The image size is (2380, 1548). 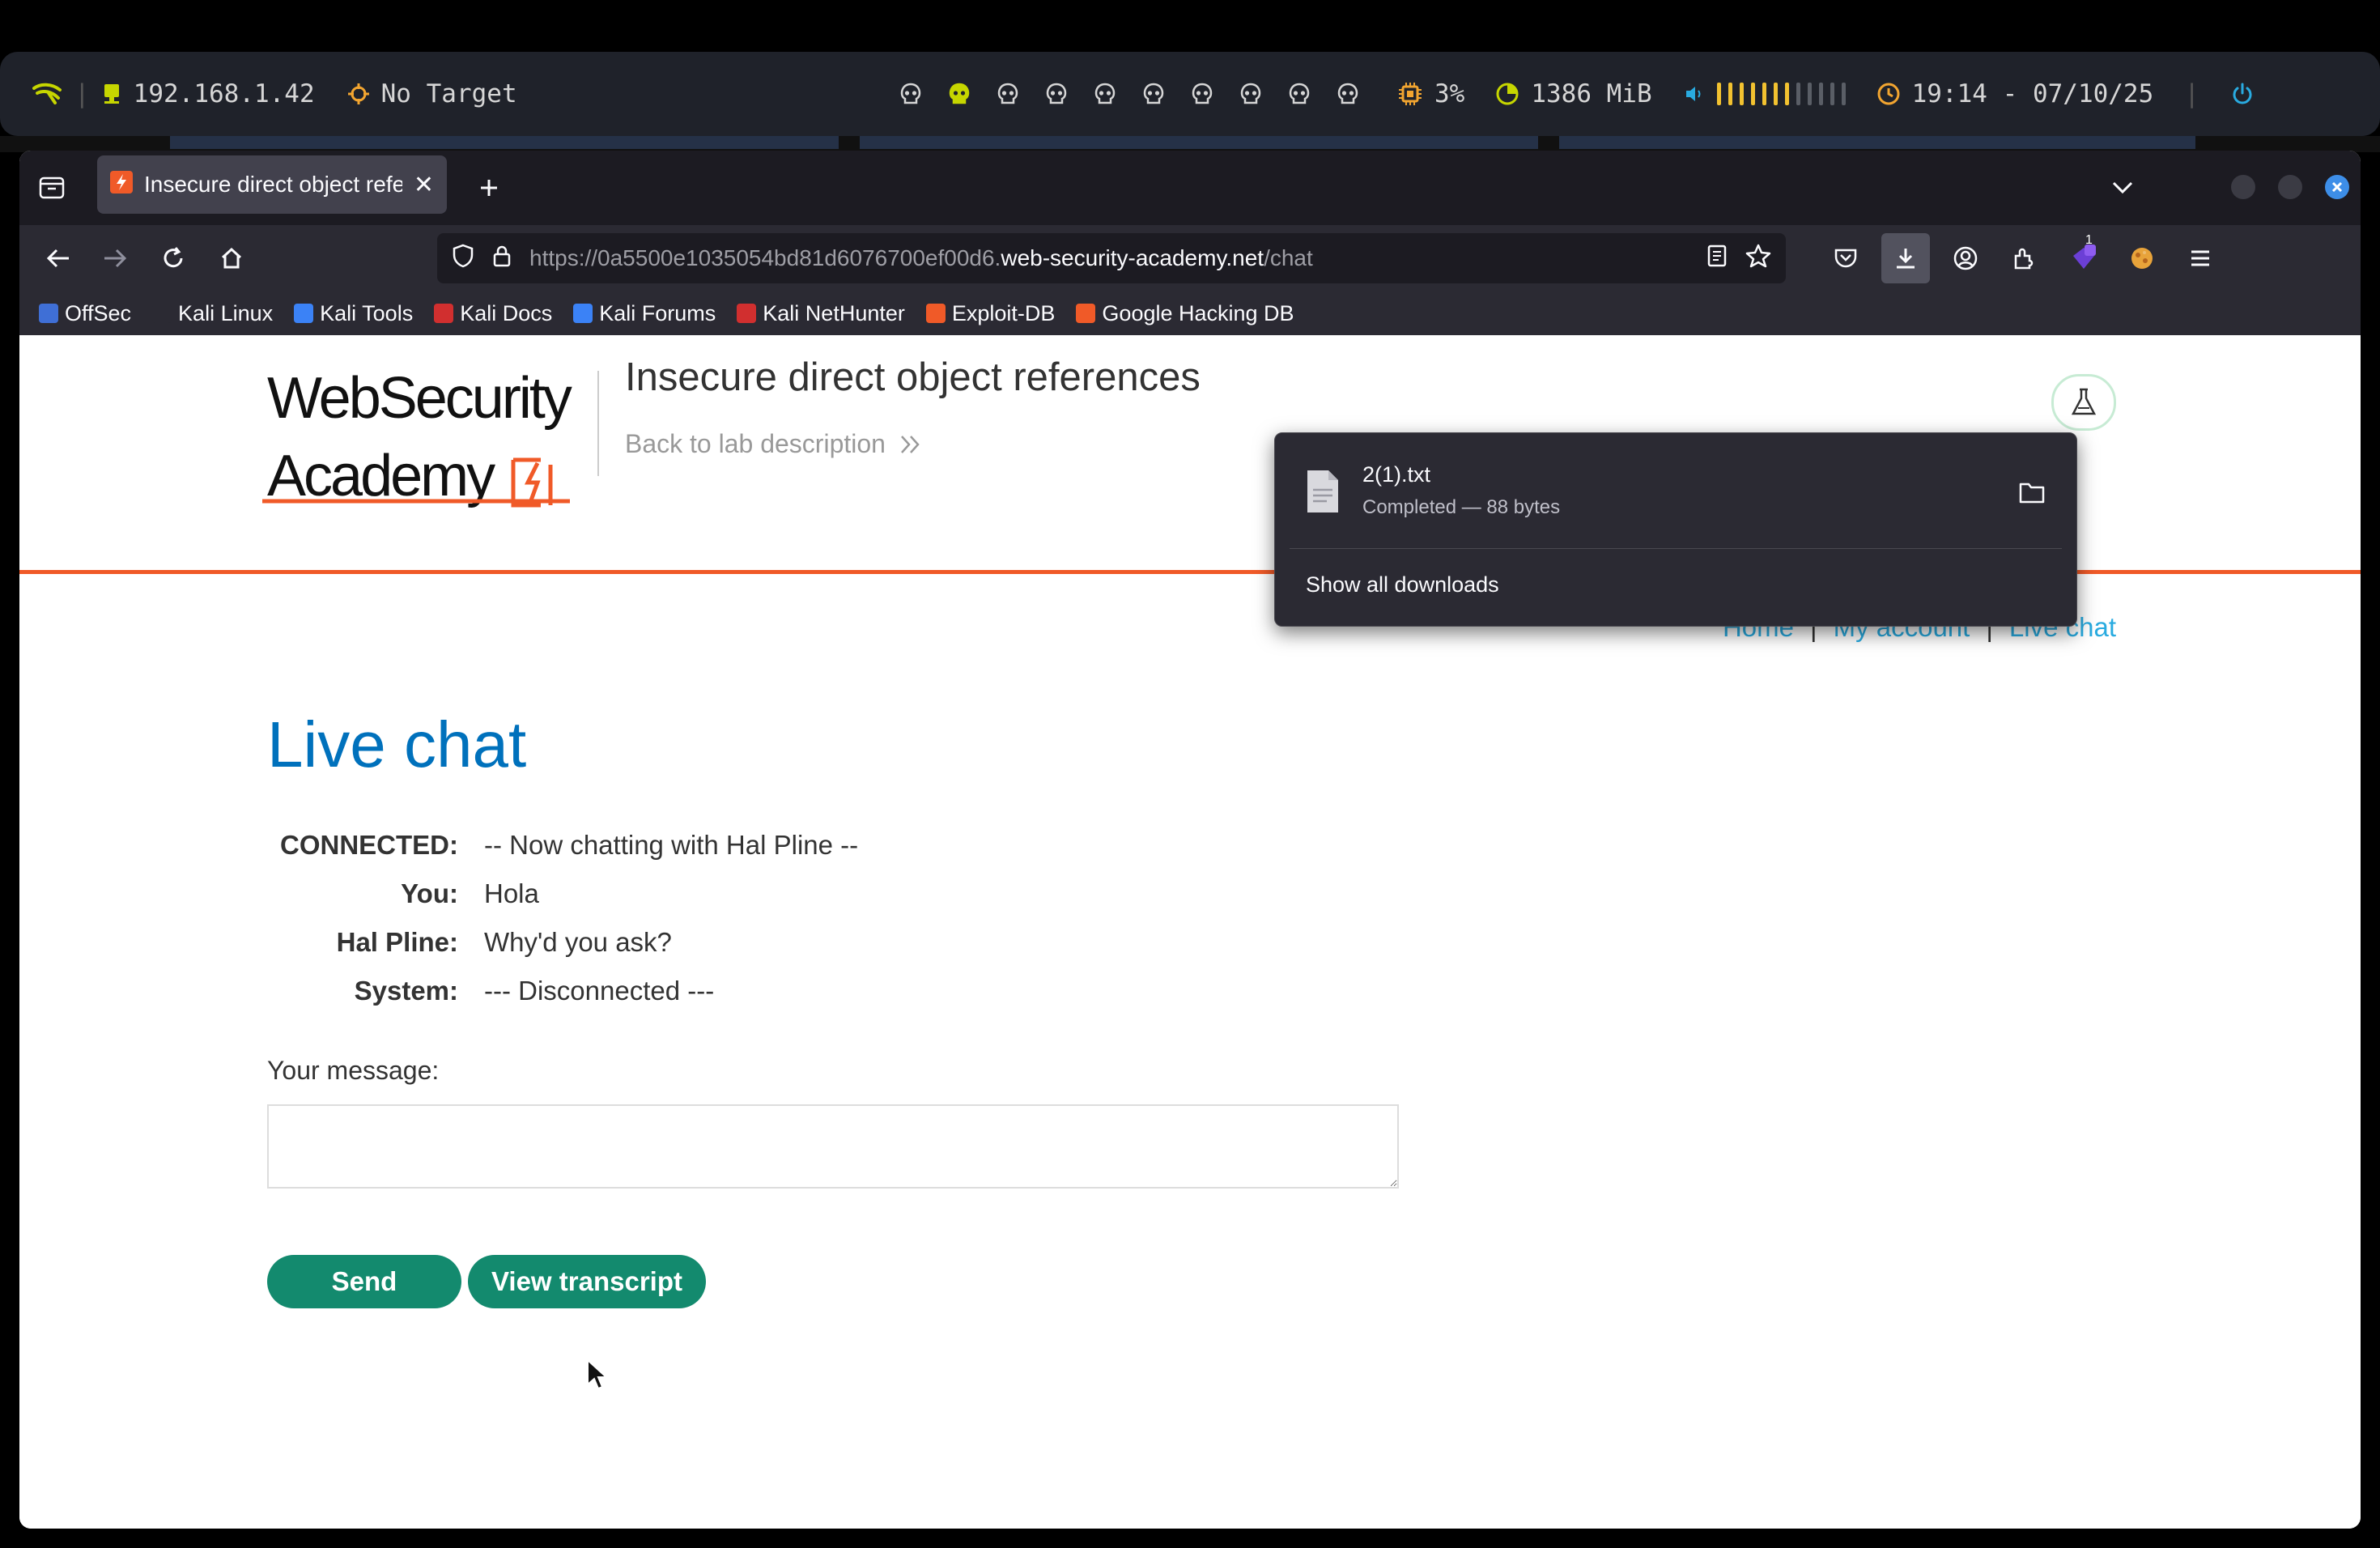 I want to click on kali-forums-icon, so click(x=583, y=313).